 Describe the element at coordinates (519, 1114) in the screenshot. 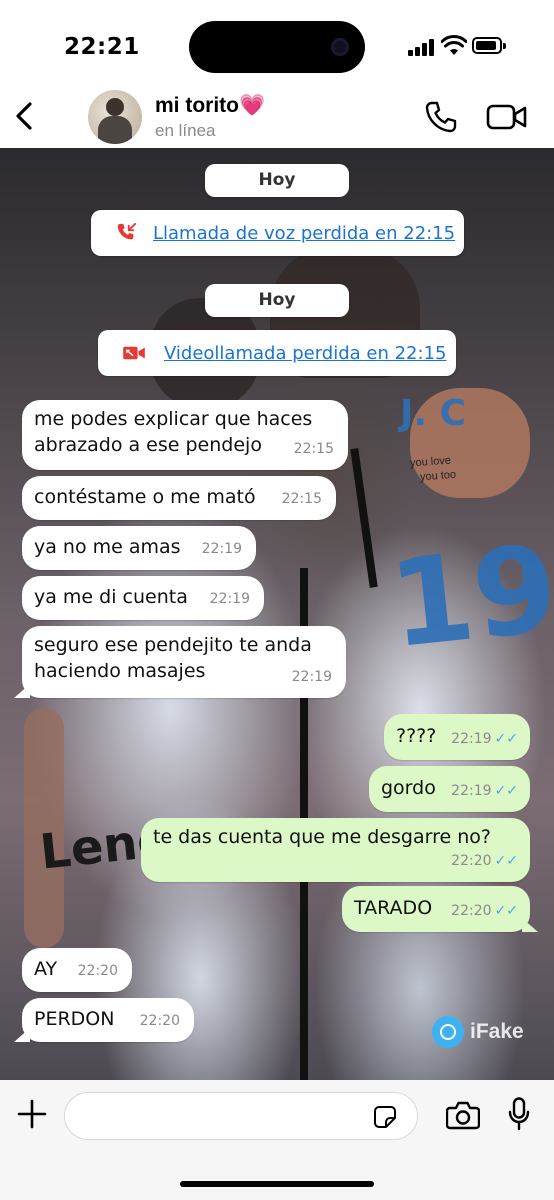

I see `microphone-icon` at that location.